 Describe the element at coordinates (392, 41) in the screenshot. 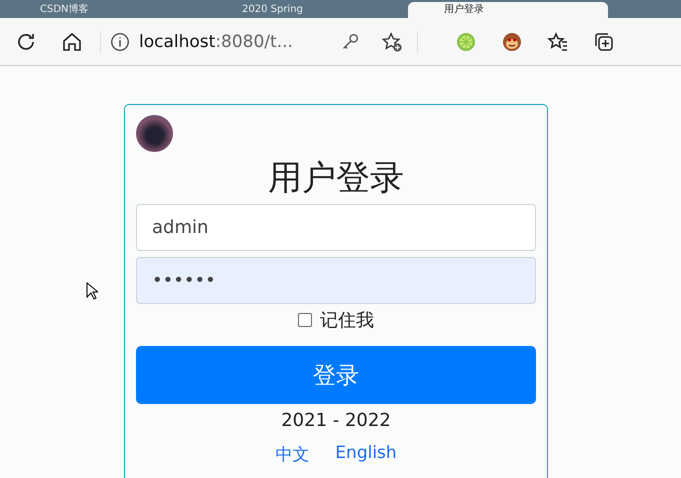

I see `add-favorite-icon` at that location.